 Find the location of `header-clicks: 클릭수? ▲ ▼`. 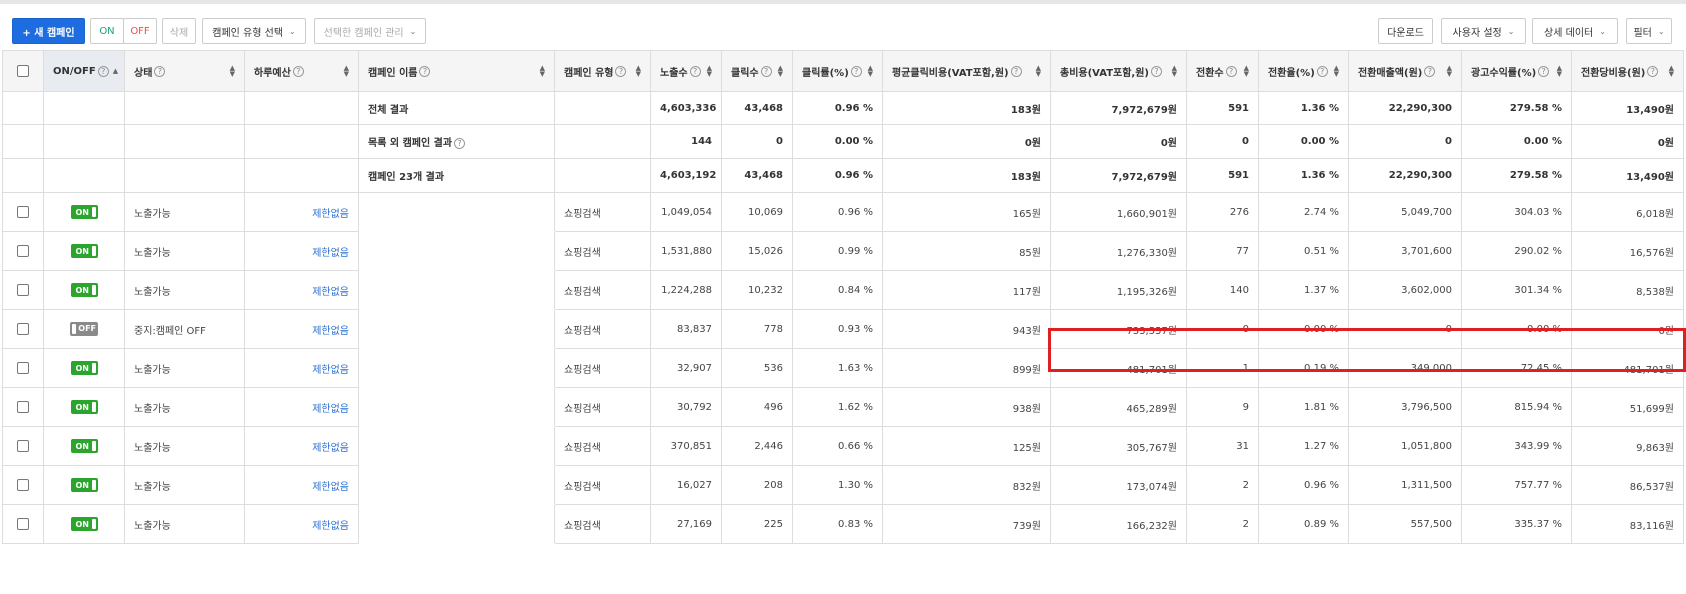

header-clicks: 클릭수? ▲ ▼ is located at coordinates (757, 71).